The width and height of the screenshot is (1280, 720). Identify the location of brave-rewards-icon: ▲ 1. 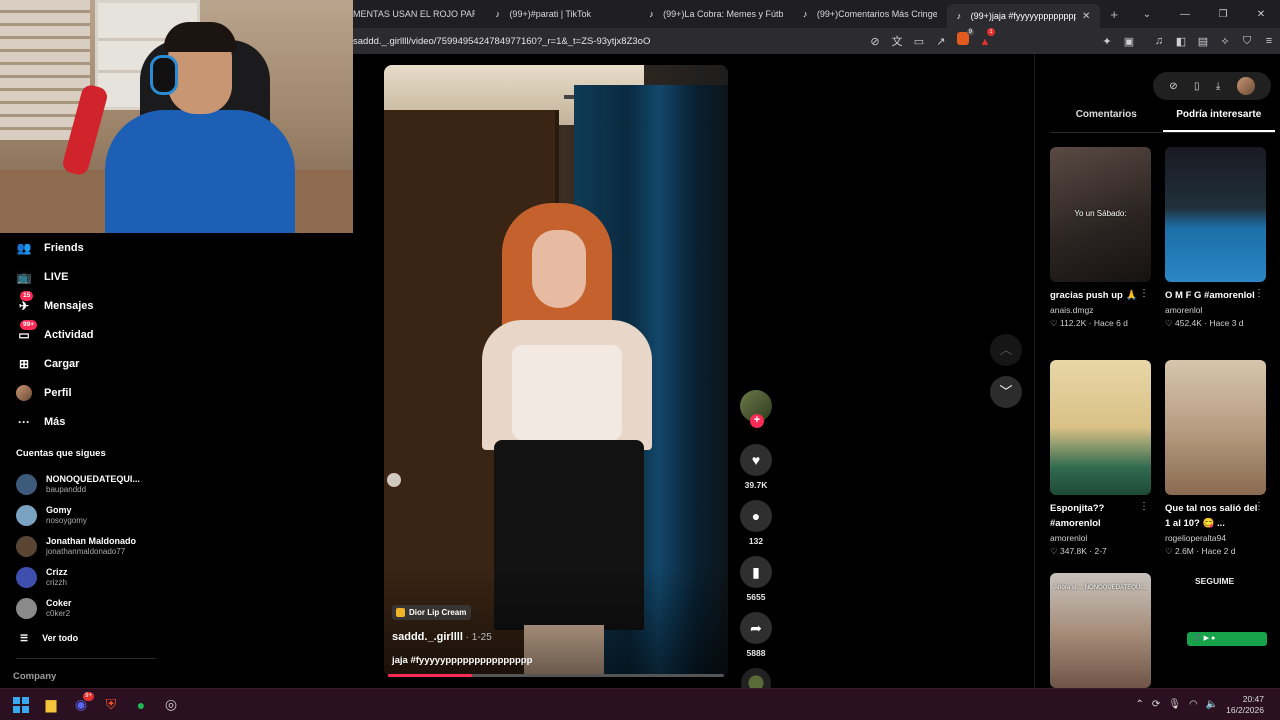
(985, 39).